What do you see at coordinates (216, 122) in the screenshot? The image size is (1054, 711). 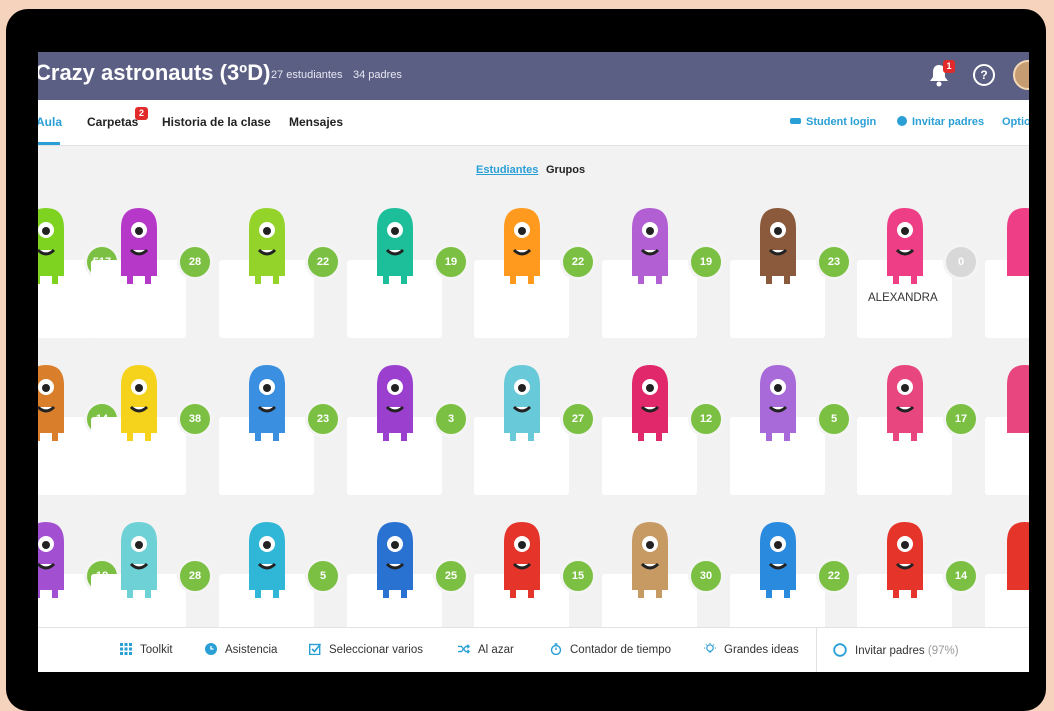 I see `tab-historia: Historia de la clase` at bounding box center [216, 122].